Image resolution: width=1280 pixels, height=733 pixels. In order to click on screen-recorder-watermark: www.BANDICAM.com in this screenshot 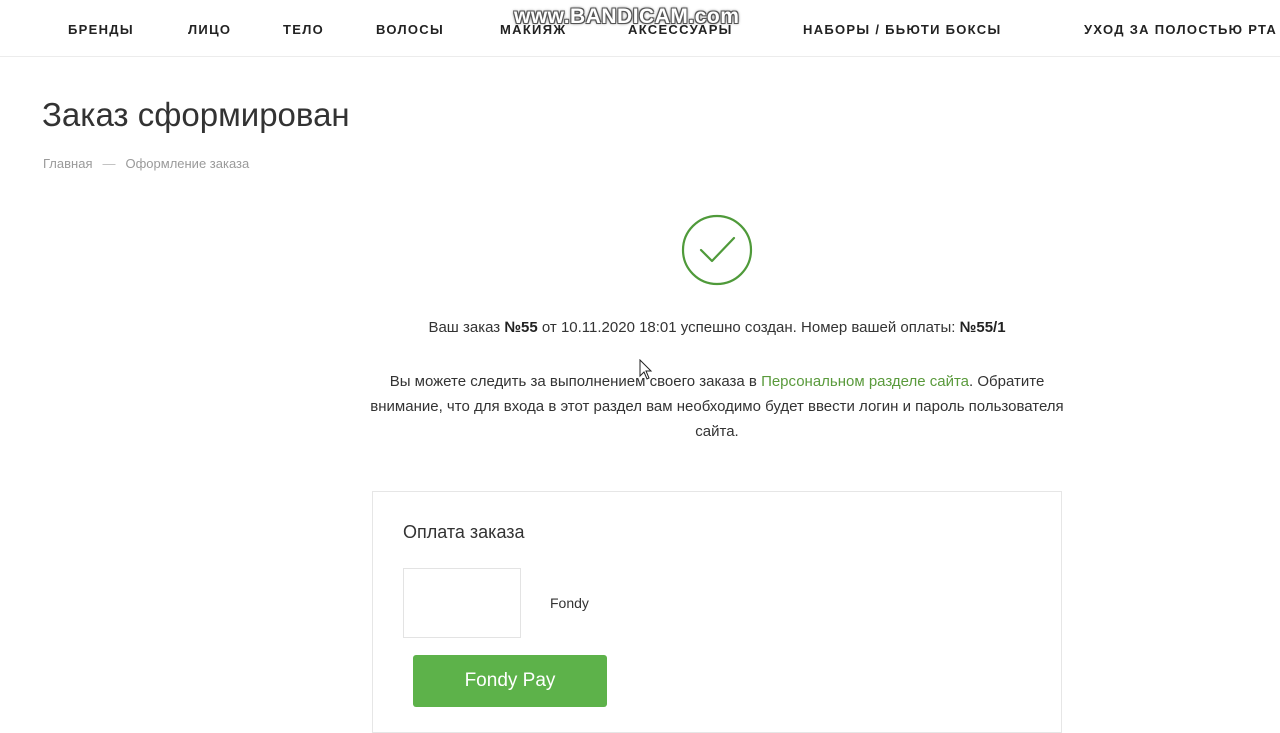, I will do `click(627, 16)`.